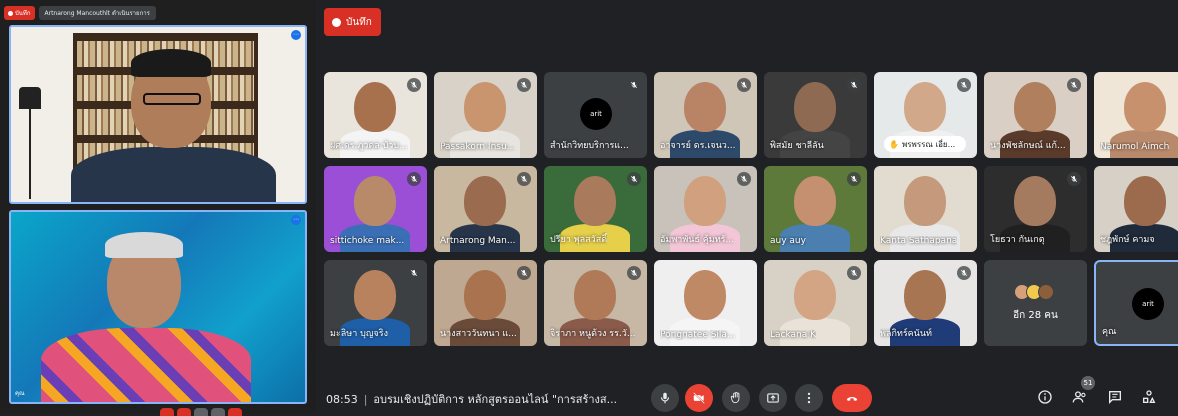 The image size is (1178, 416). Describe the element at coordinates (1127, 240) in the screenshot. I see `participant-name: ชฎพักษ์ คามจ` at that location.